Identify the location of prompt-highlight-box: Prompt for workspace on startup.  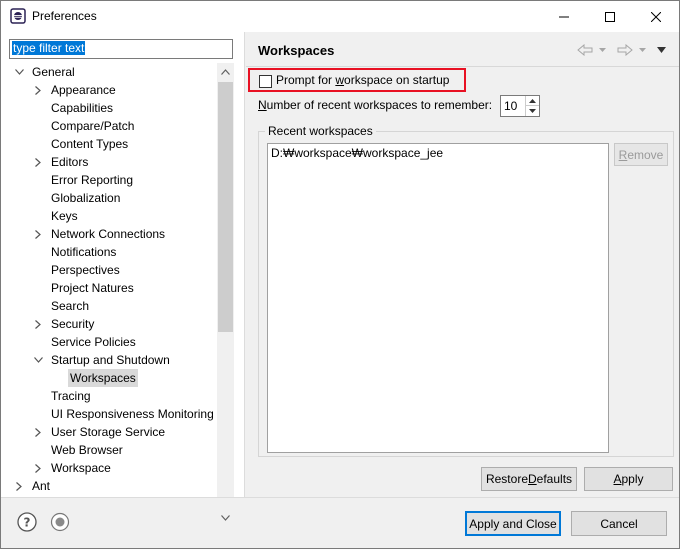
(357, 80).